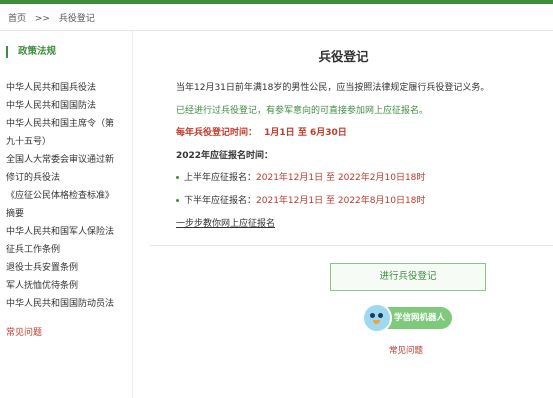 The width and height of the screenshot is (553, 398). I want to click on second-half-row: 下半年应征报名：2021年12月1日 至 2022年8月10日18时, so click(300, 201).